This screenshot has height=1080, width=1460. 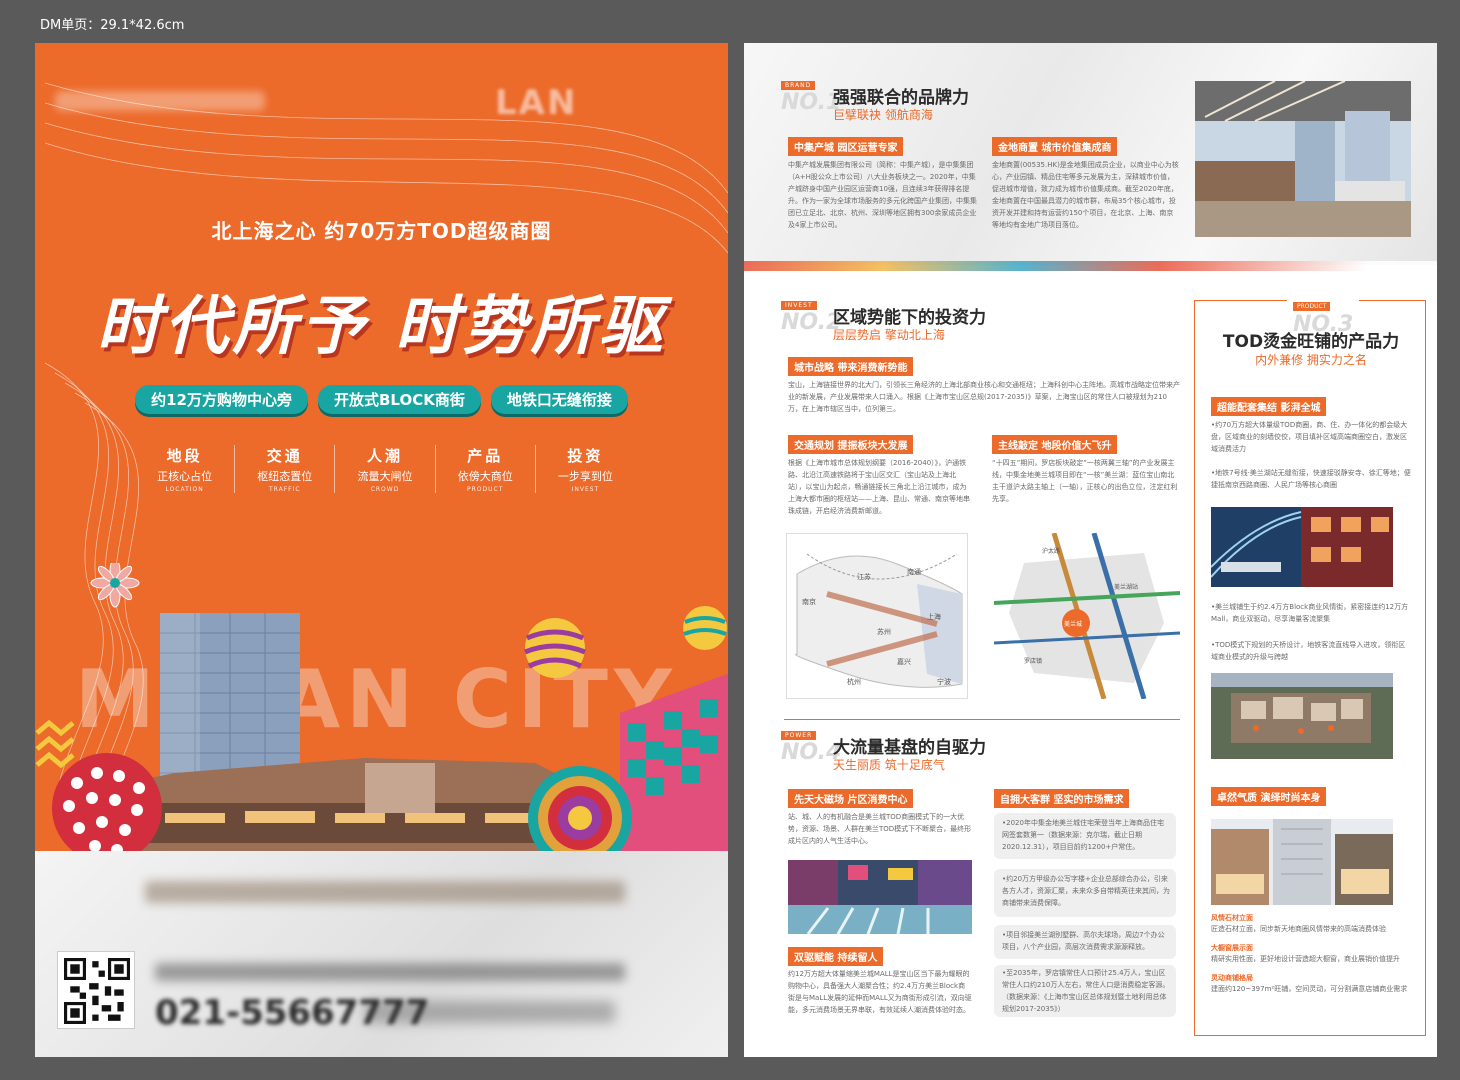 I want to click on building-photo, so click(x=1303, y=159).